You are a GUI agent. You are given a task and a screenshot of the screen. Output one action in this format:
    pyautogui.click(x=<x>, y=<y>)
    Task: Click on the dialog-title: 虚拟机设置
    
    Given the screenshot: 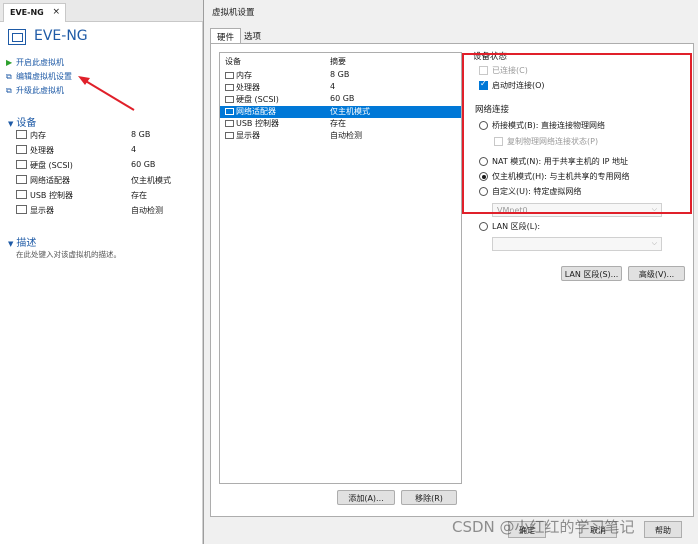 What is the action you would take?
    pyautogui.click(x=233, y=13)
    